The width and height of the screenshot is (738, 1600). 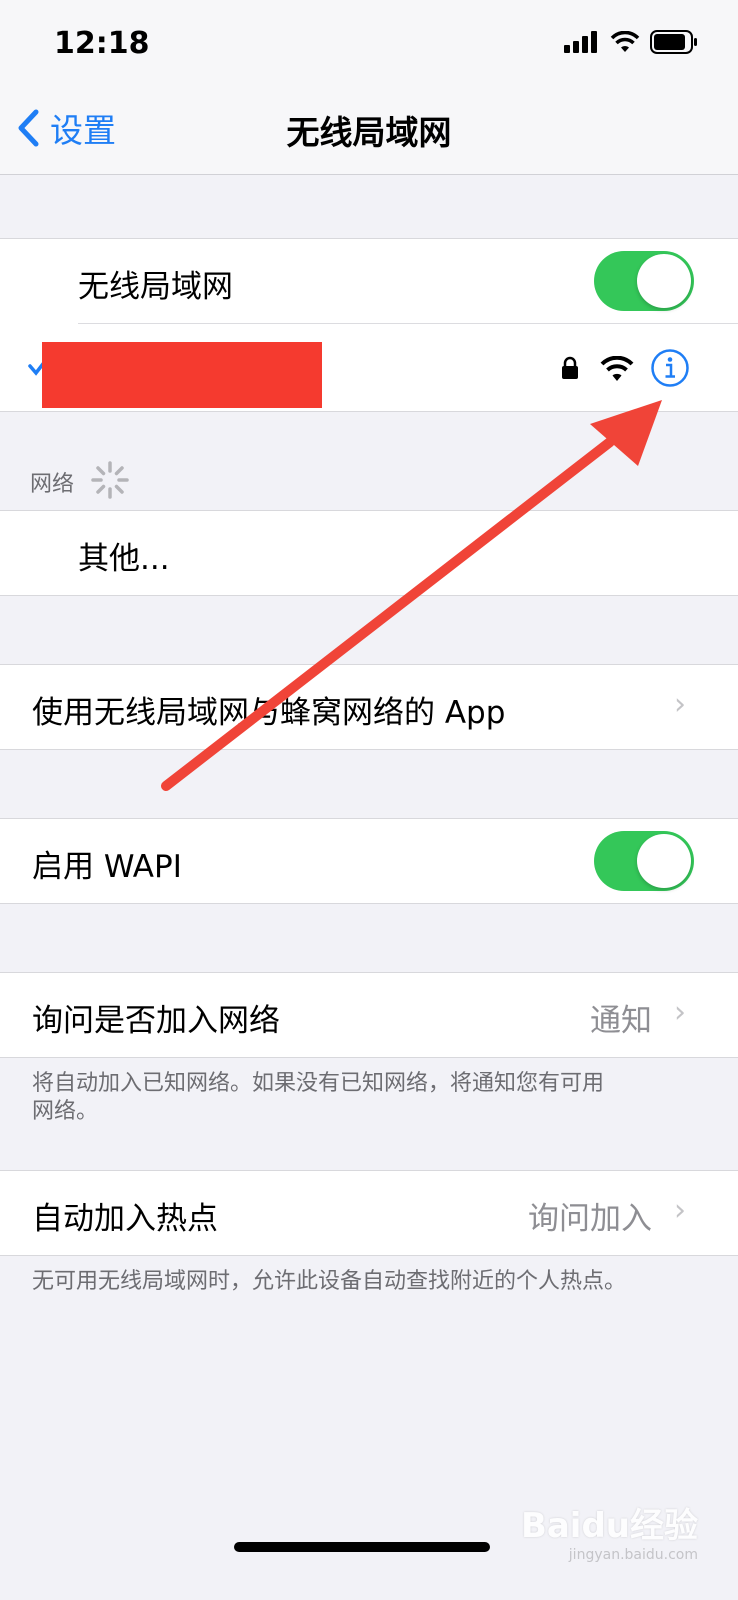 What do you see at coordinates (369, 367) in the screenshot?
I see `connected-network-row` at bounding box center [369, 367].